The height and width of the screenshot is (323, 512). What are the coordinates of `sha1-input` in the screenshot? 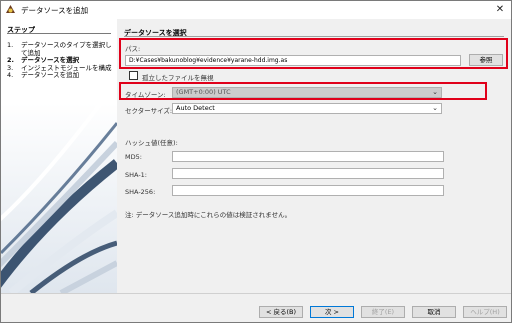 It's located at (308, 173).